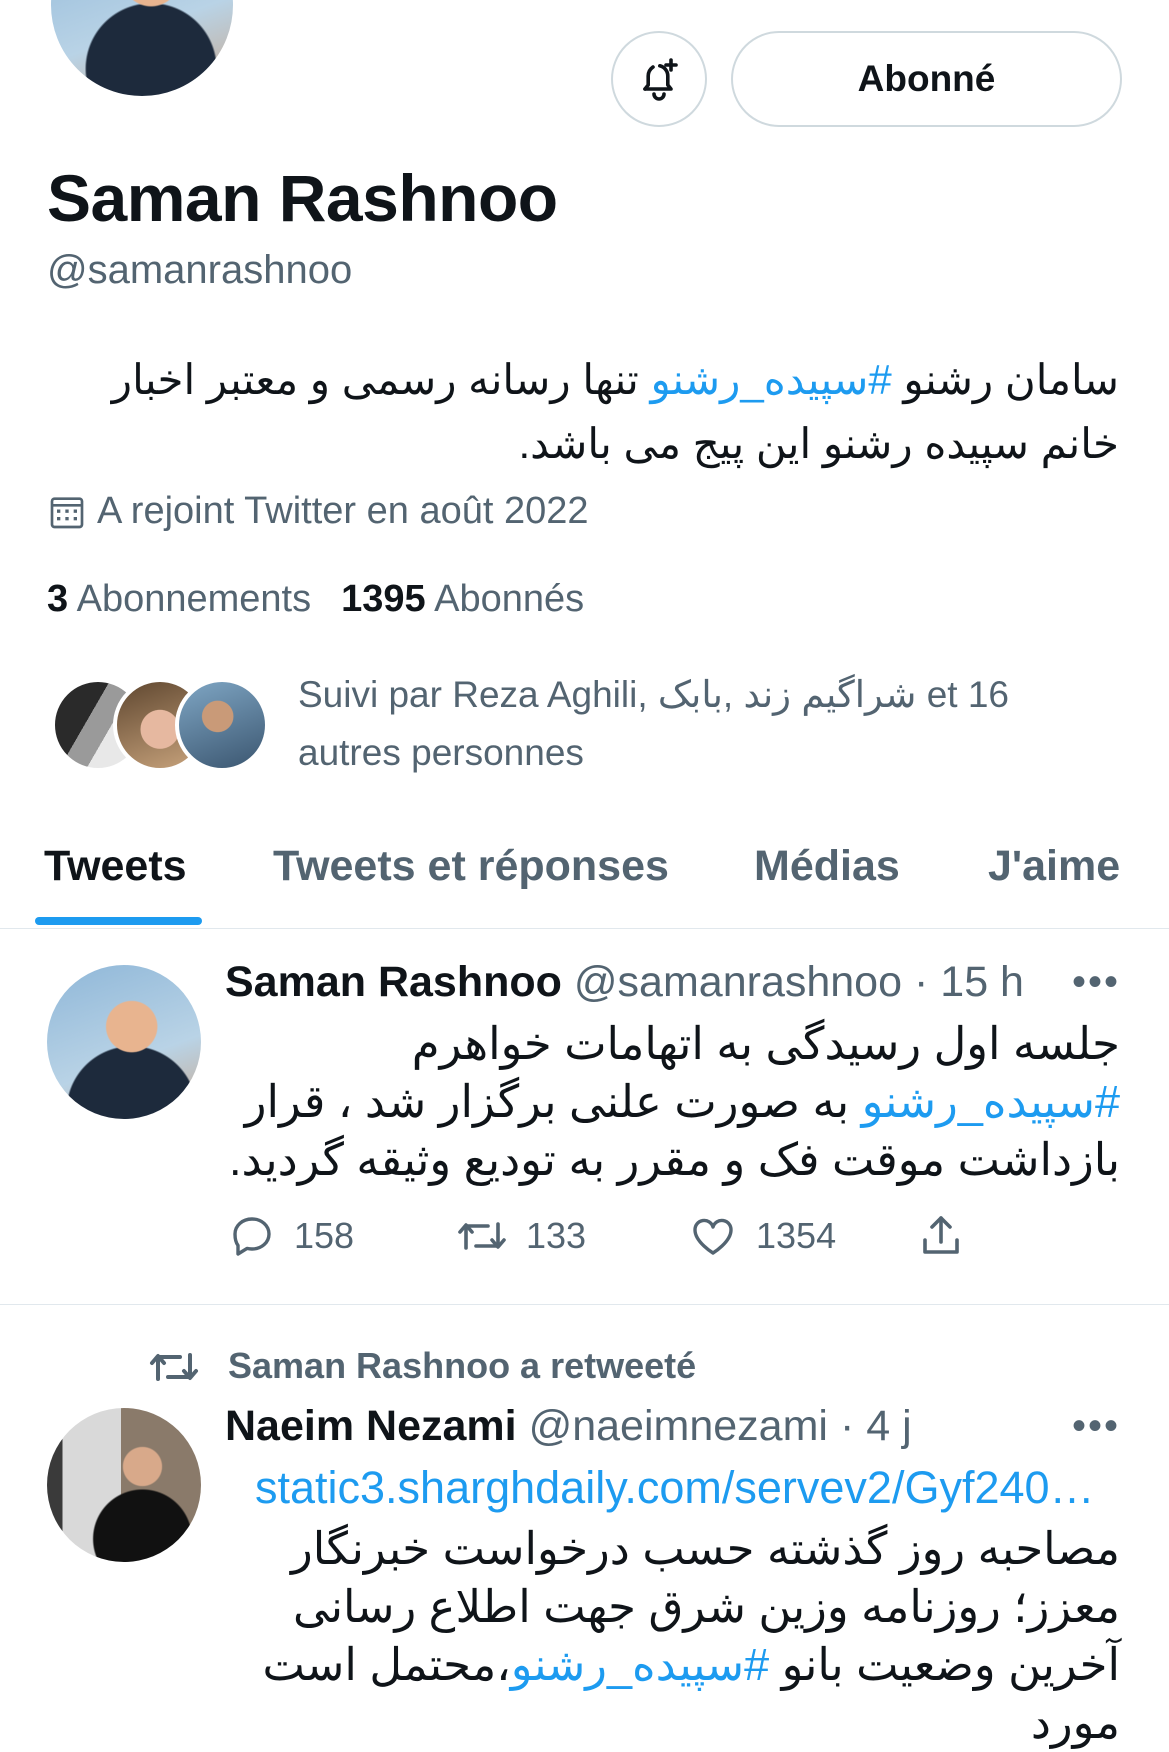 The width and height of the screenshot is (1169, 1752). Describe the element at coordinates (222, 725) in the screenshot. I see `follower-avatar` at that location.